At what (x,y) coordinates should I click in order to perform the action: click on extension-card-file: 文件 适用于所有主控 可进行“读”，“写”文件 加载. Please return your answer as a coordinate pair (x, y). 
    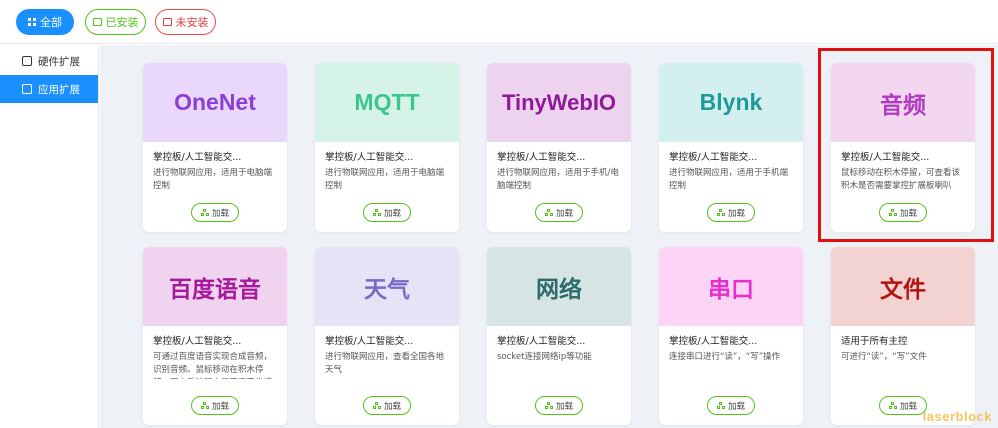
    Looking at the image, I should click on (903, 336).